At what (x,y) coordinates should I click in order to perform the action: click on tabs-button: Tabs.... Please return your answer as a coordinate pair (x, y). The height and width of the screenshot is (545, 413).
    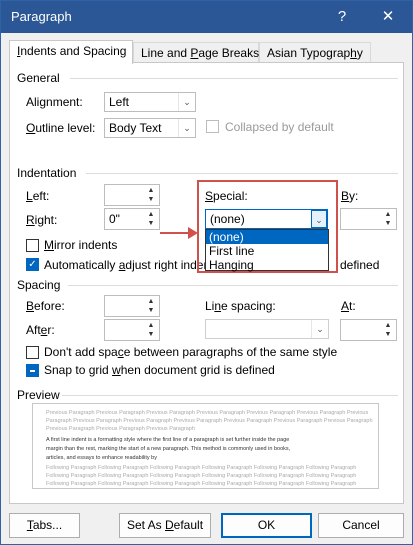
    Looking at the image, I should click on (44, 525).